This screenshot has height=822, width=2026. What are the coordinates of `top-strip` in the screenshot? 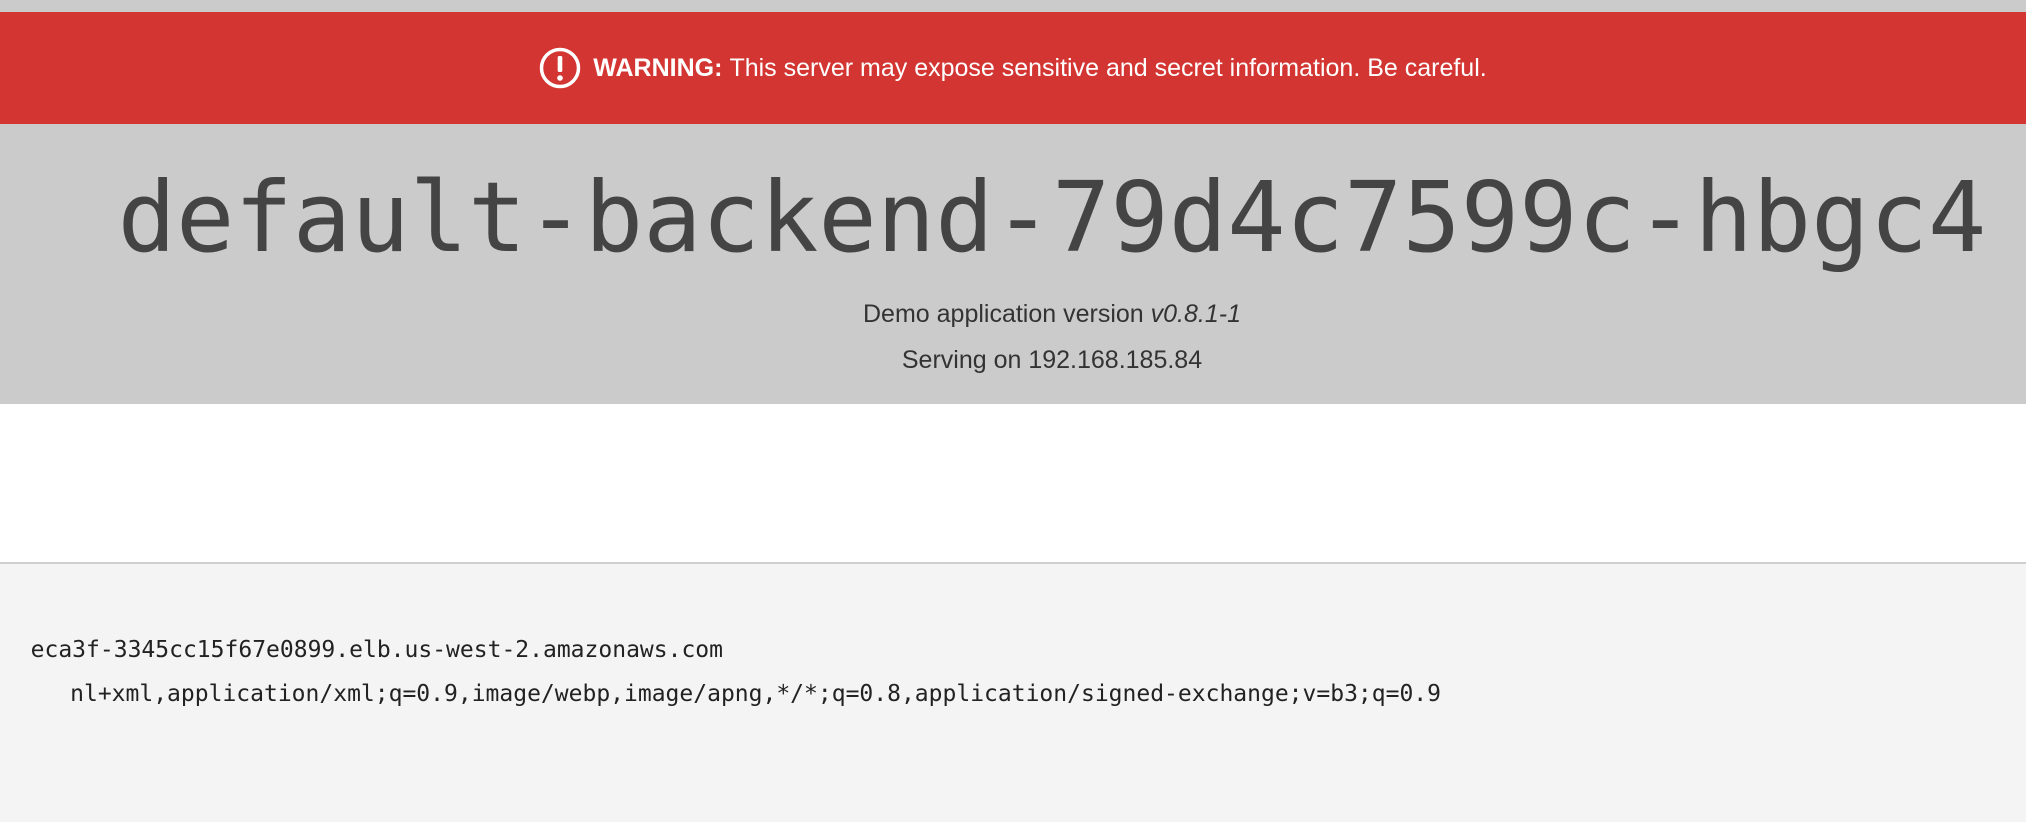 It's located at (1013, 6).